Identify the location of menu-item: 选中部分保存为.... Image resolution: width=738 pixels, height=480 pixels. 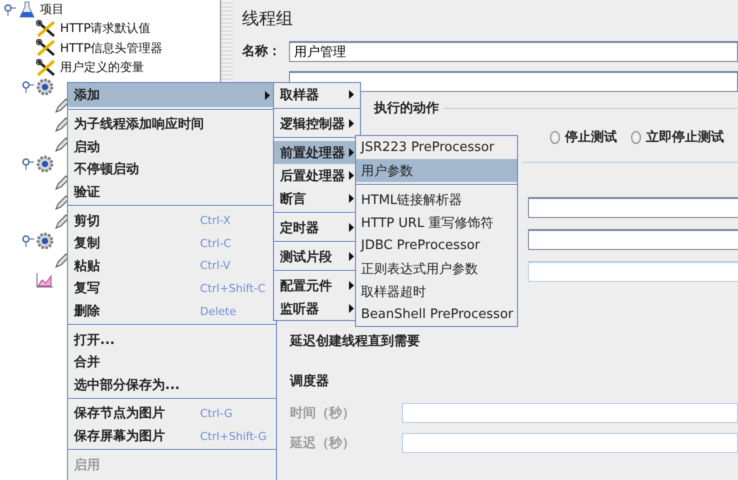
(172, 385).